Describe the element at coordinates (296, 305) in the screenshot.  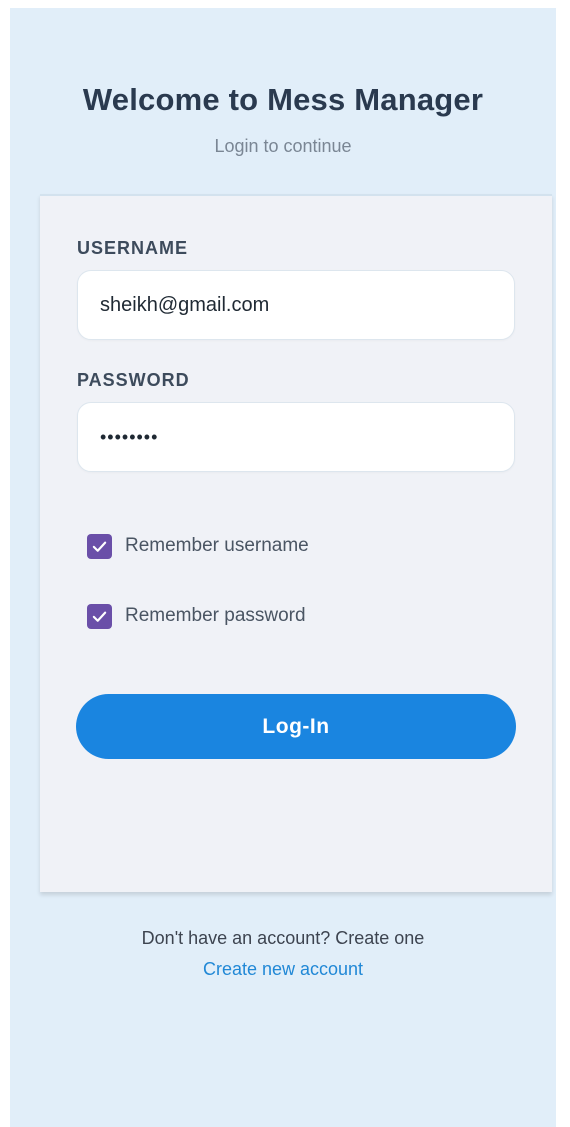
I see `username-input` at that location.